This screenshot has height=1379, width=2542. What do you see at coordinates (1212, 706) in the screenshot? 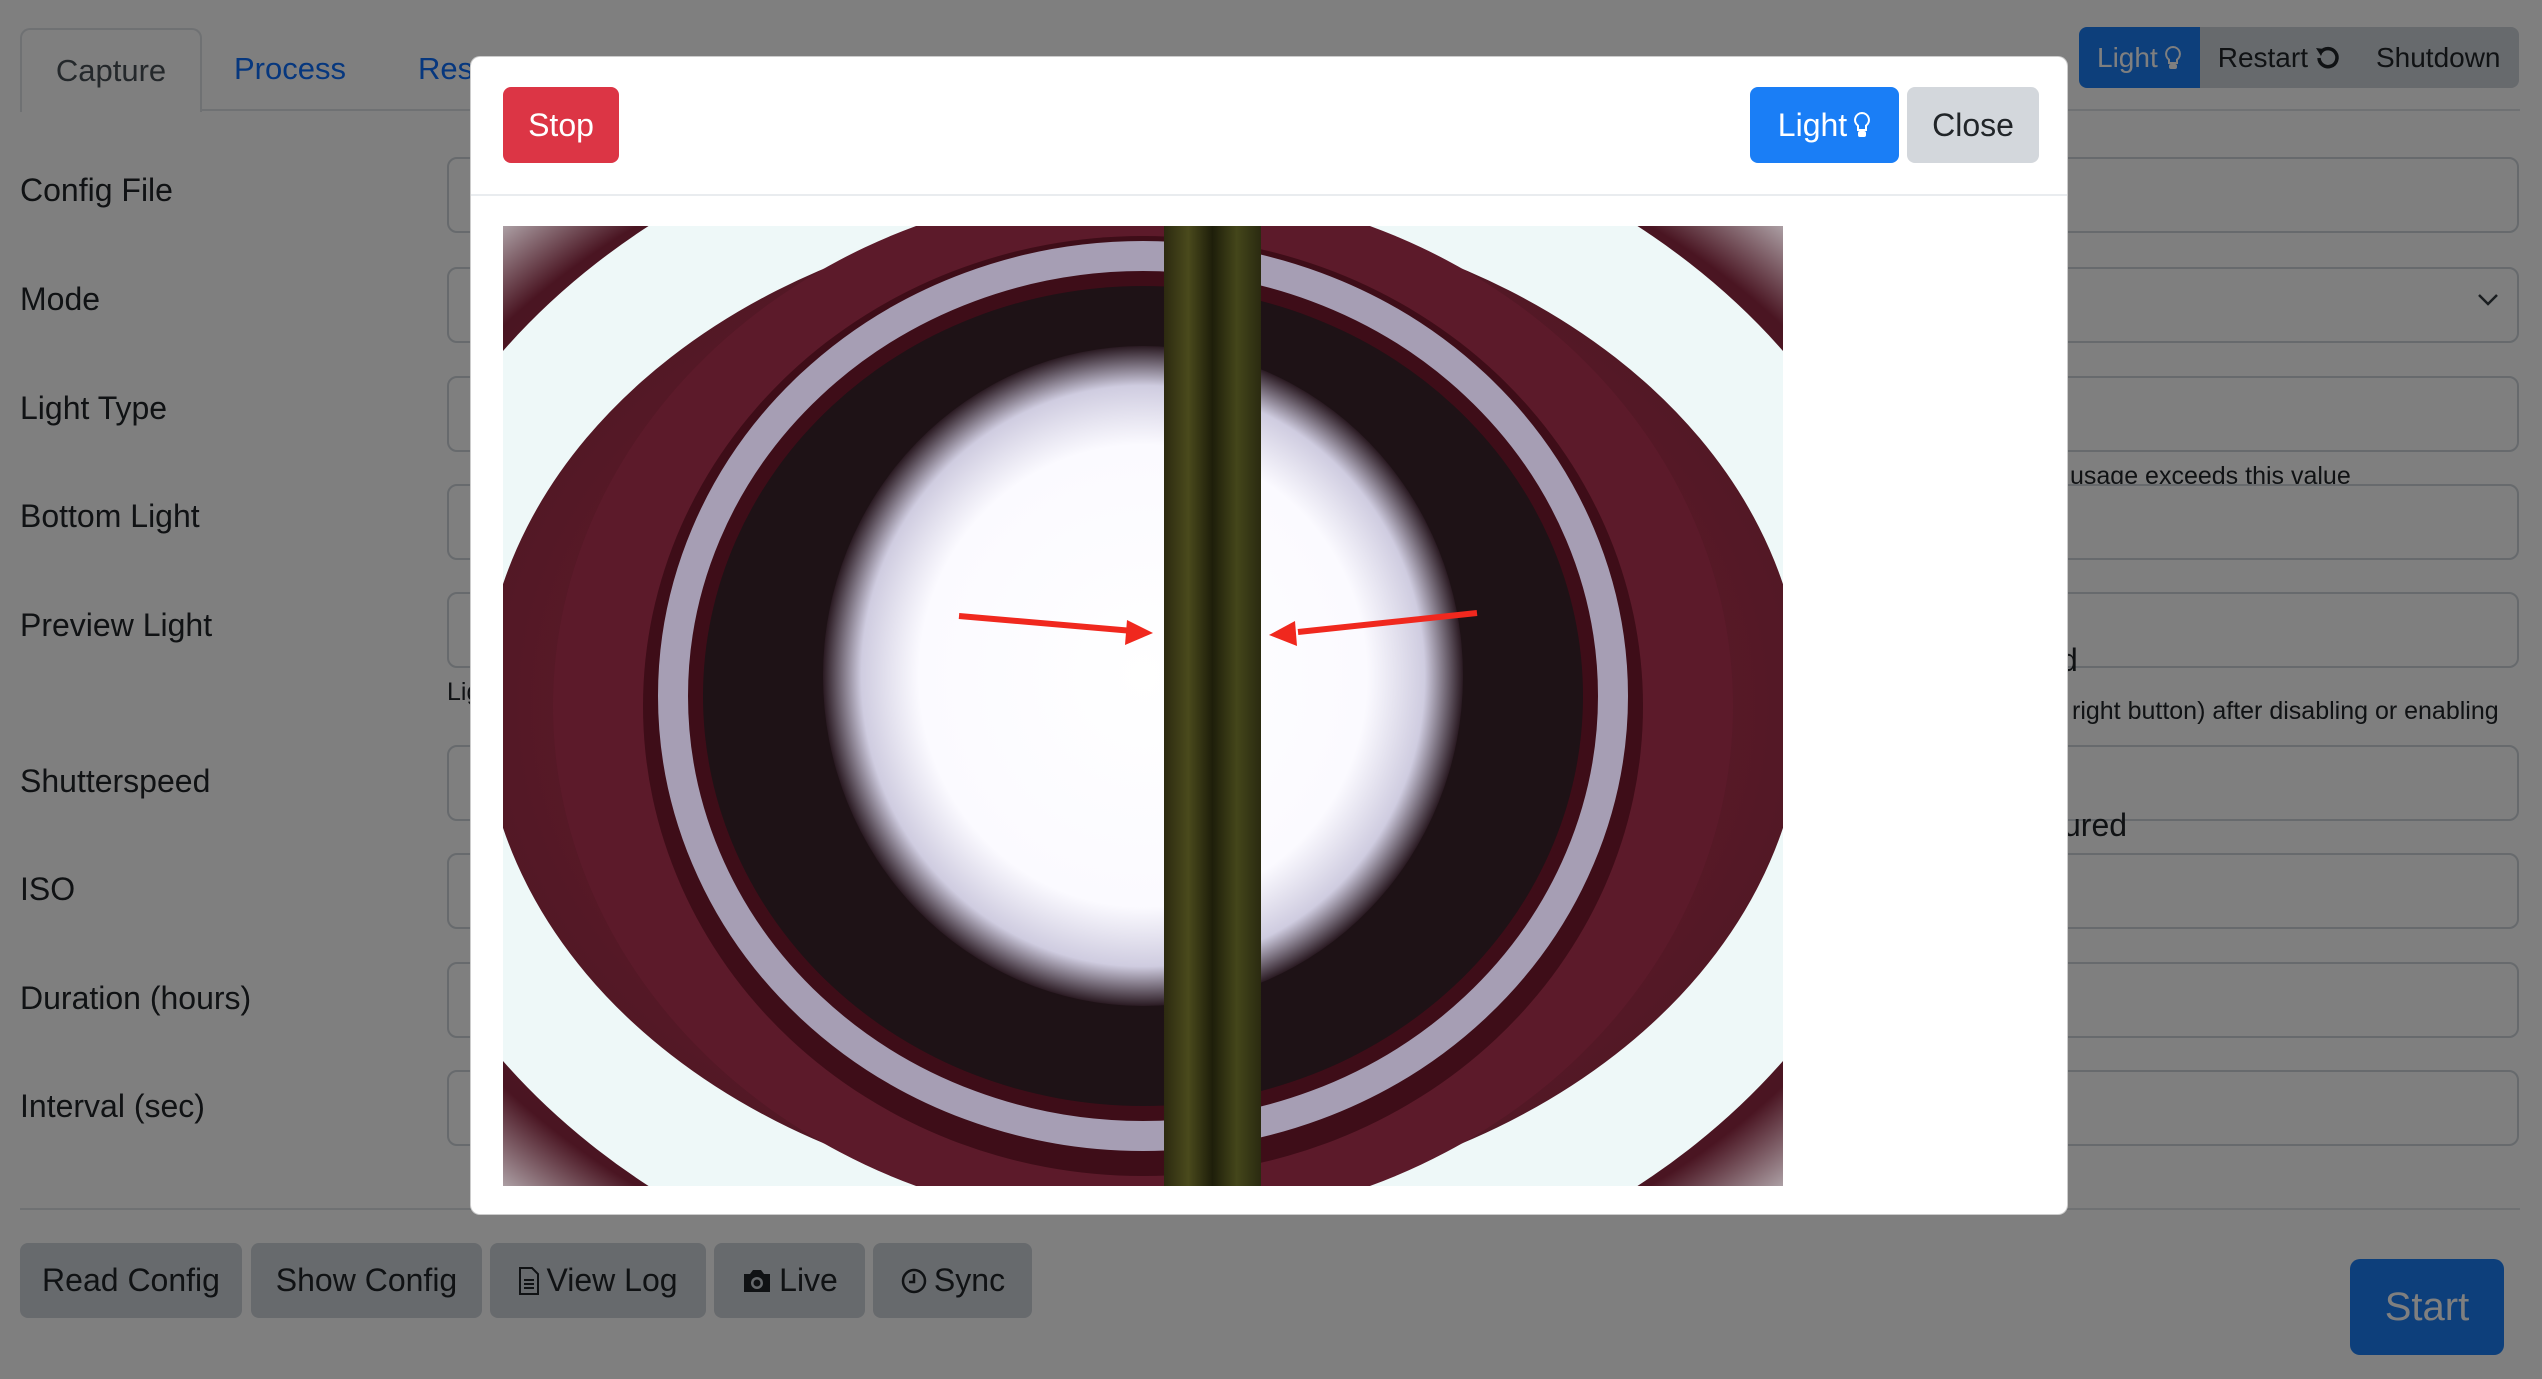
I see `photo-plant-stem` at bounding box center [1212, 706].